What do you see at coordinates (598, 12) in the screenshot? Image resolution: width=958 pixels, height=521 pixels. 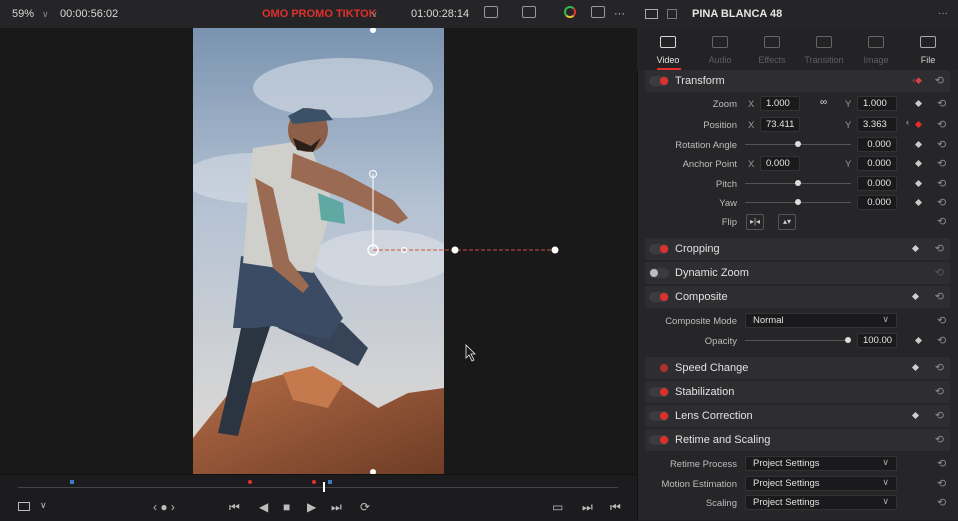 I see `fullscreen-icon` at bounding box center [598, 12].